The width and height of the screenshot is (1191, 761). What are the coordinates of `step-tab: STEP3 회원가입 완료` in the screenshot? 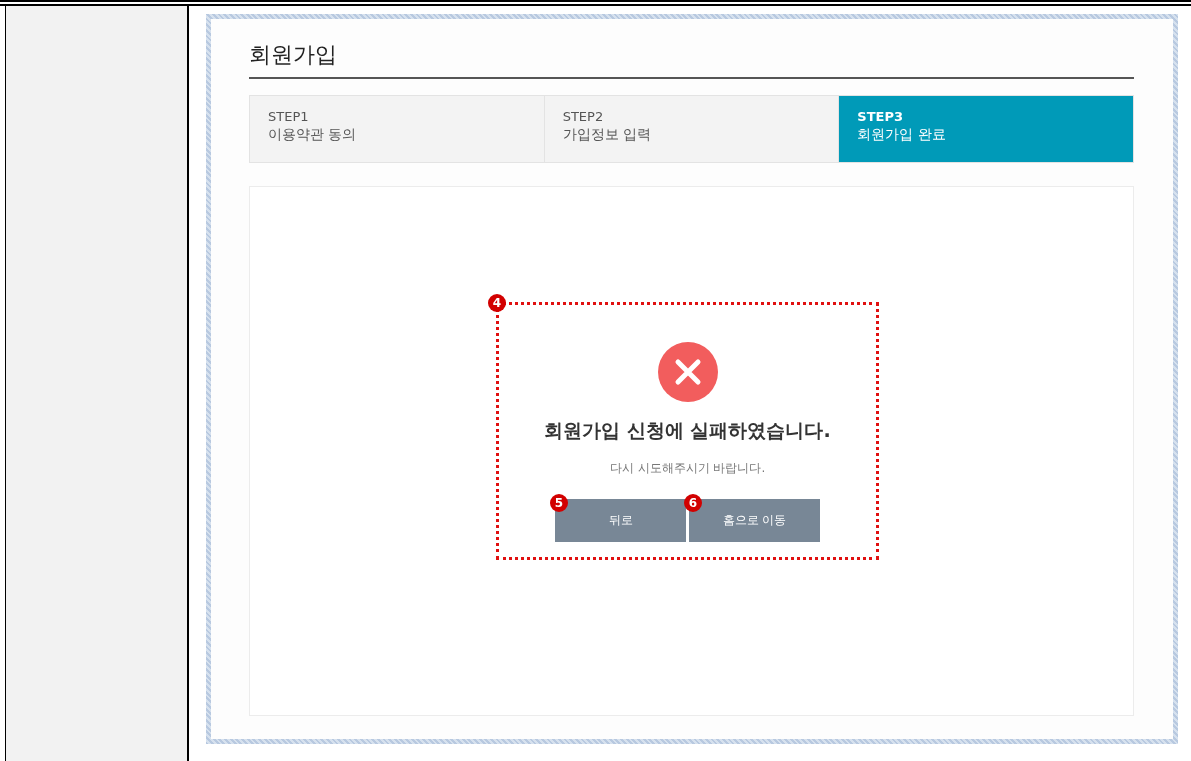 It's located at (986, 129).